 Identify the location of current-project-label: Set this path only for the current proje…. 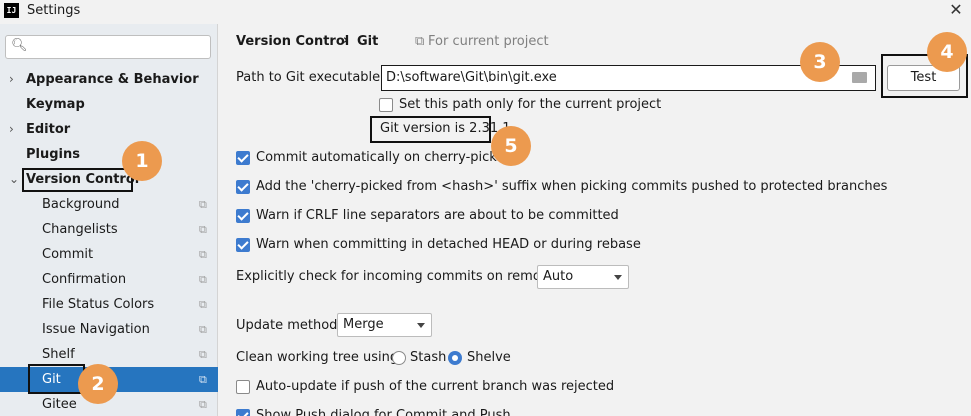
(530, 104).